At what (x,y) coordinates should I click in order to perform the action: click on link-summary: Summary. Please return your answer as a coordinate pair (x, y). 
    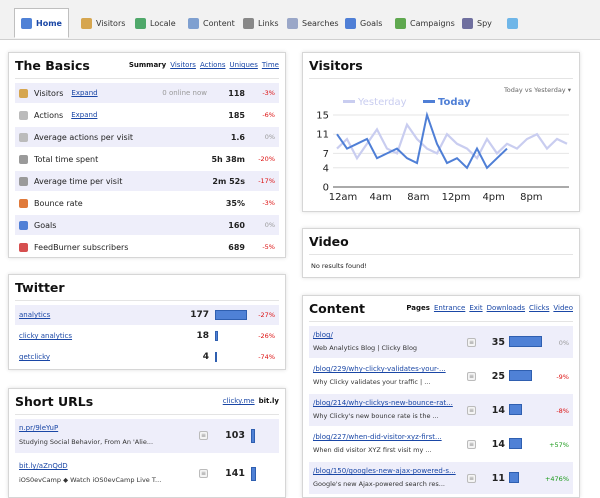
    Looking at the image, I should click on (147, 65).